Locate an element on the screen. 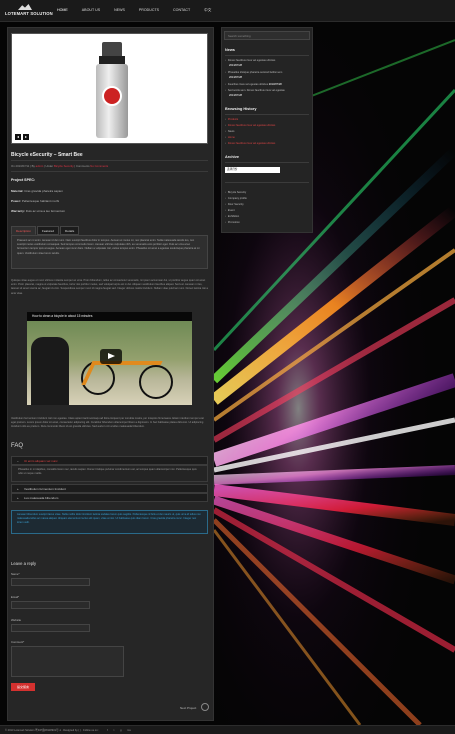 The width and height of the screenshot is (455, 734). name-label: Name* is located at coordinates (15, 574).